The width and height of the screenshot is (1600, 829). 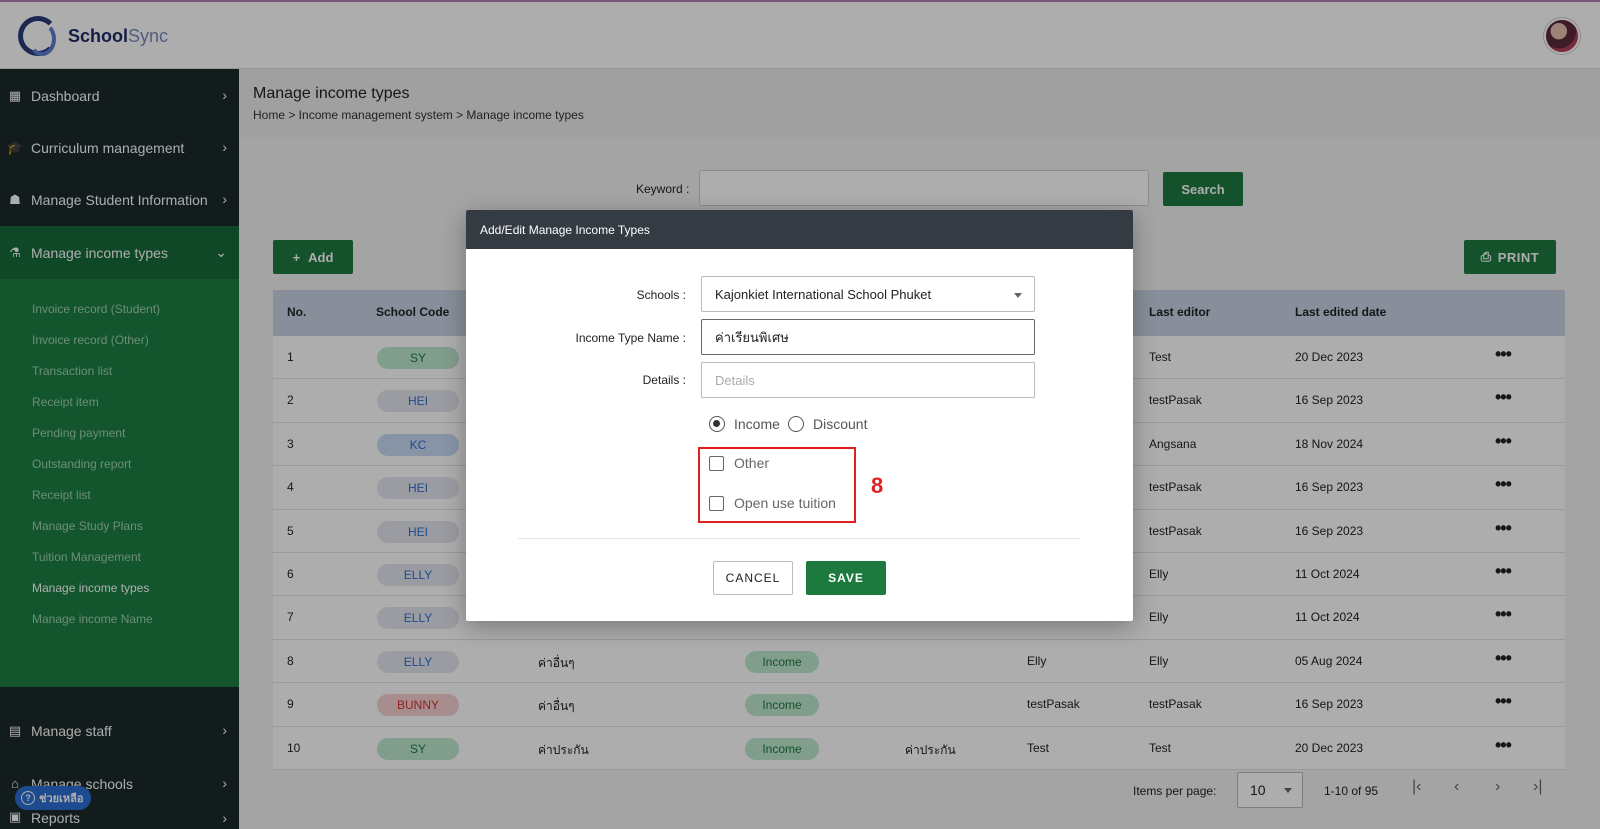 What do you see at coordinates (823, 294) in the screenshot?
I see `schools-value: Kajonkiet International School Phuket` at bounding box center [823, 294].